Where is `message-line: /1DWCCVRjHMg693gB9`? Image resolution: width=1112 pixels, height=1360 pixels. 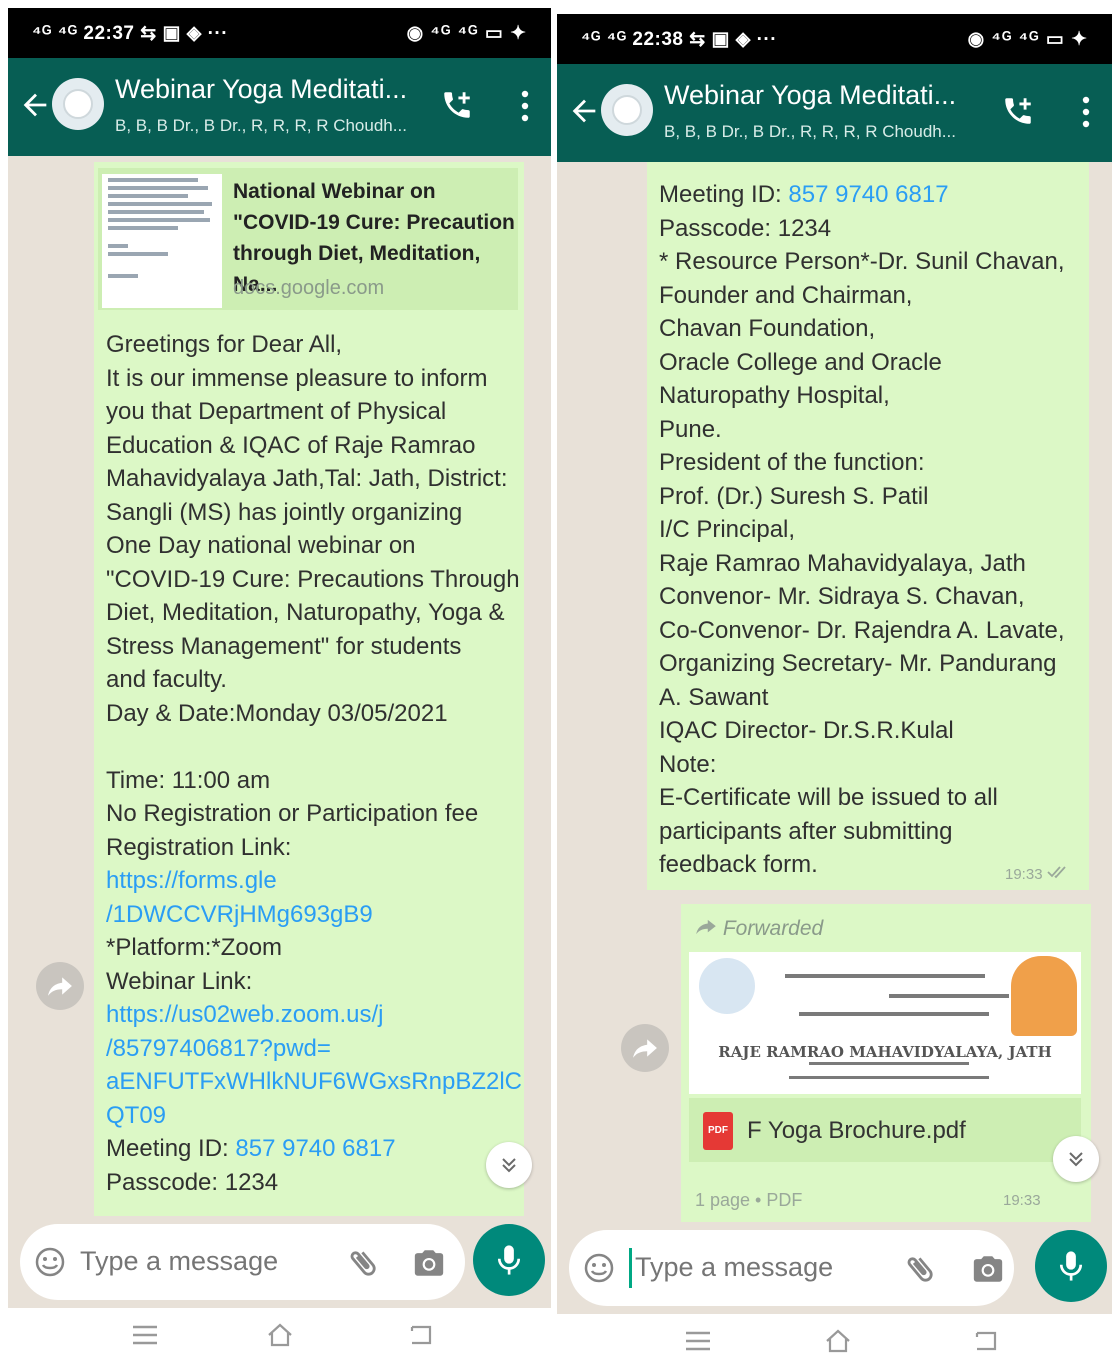
message-line: /1DWCCVRjHMg693gB9 is located at coordinates (314, 915).